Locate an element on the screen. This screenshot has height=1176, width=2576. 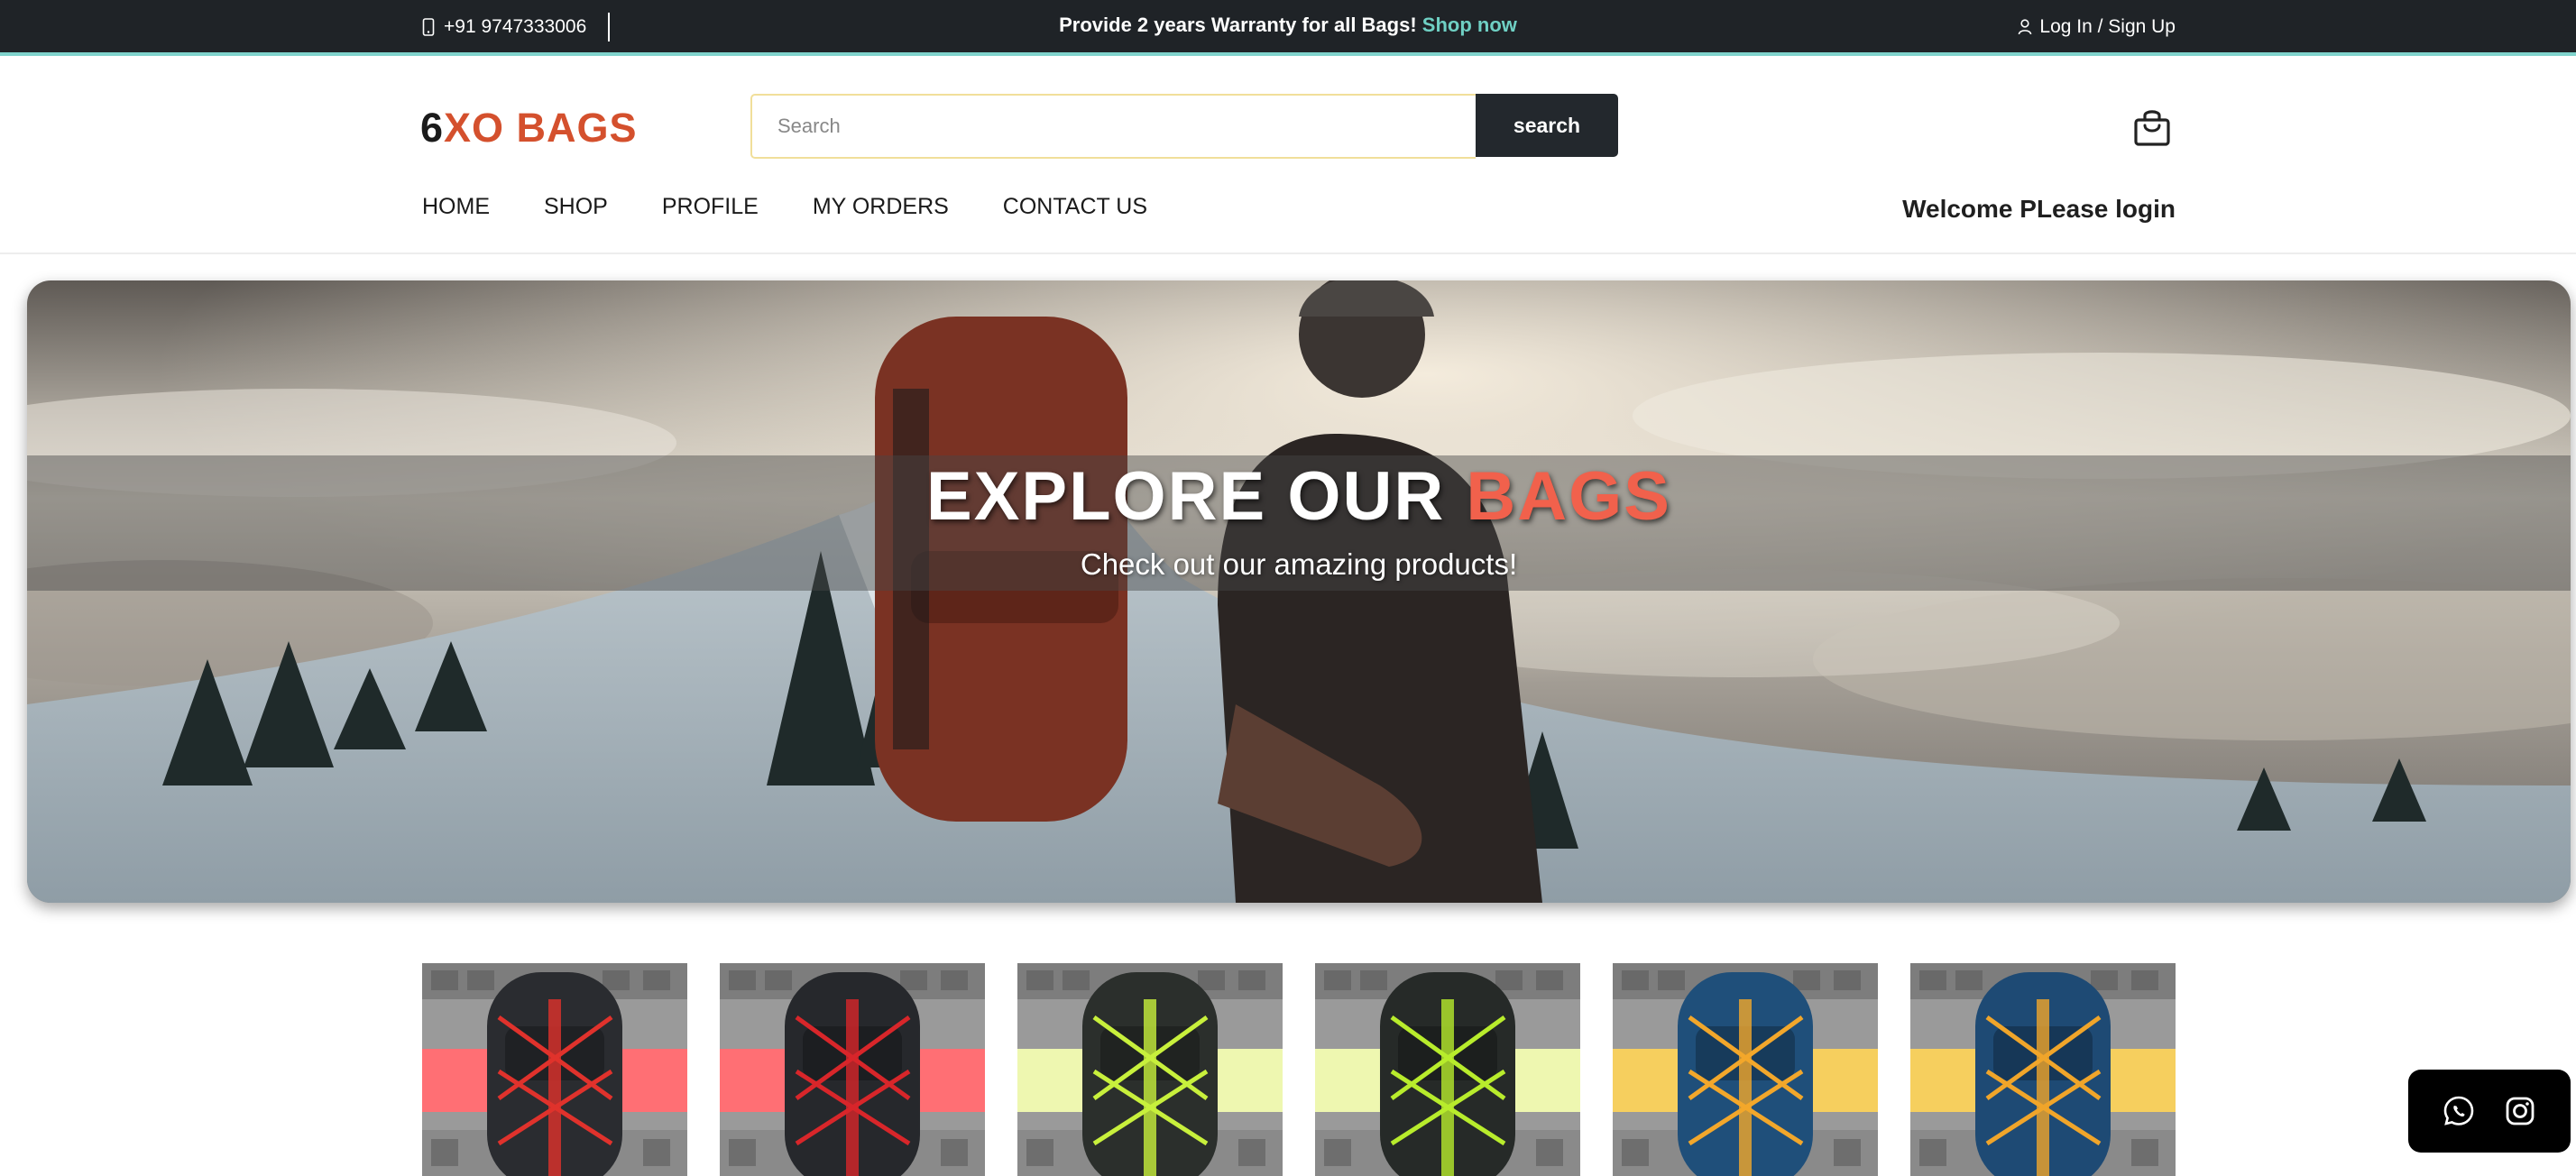
nav-home: HOME is located at coordinates (456, 207).